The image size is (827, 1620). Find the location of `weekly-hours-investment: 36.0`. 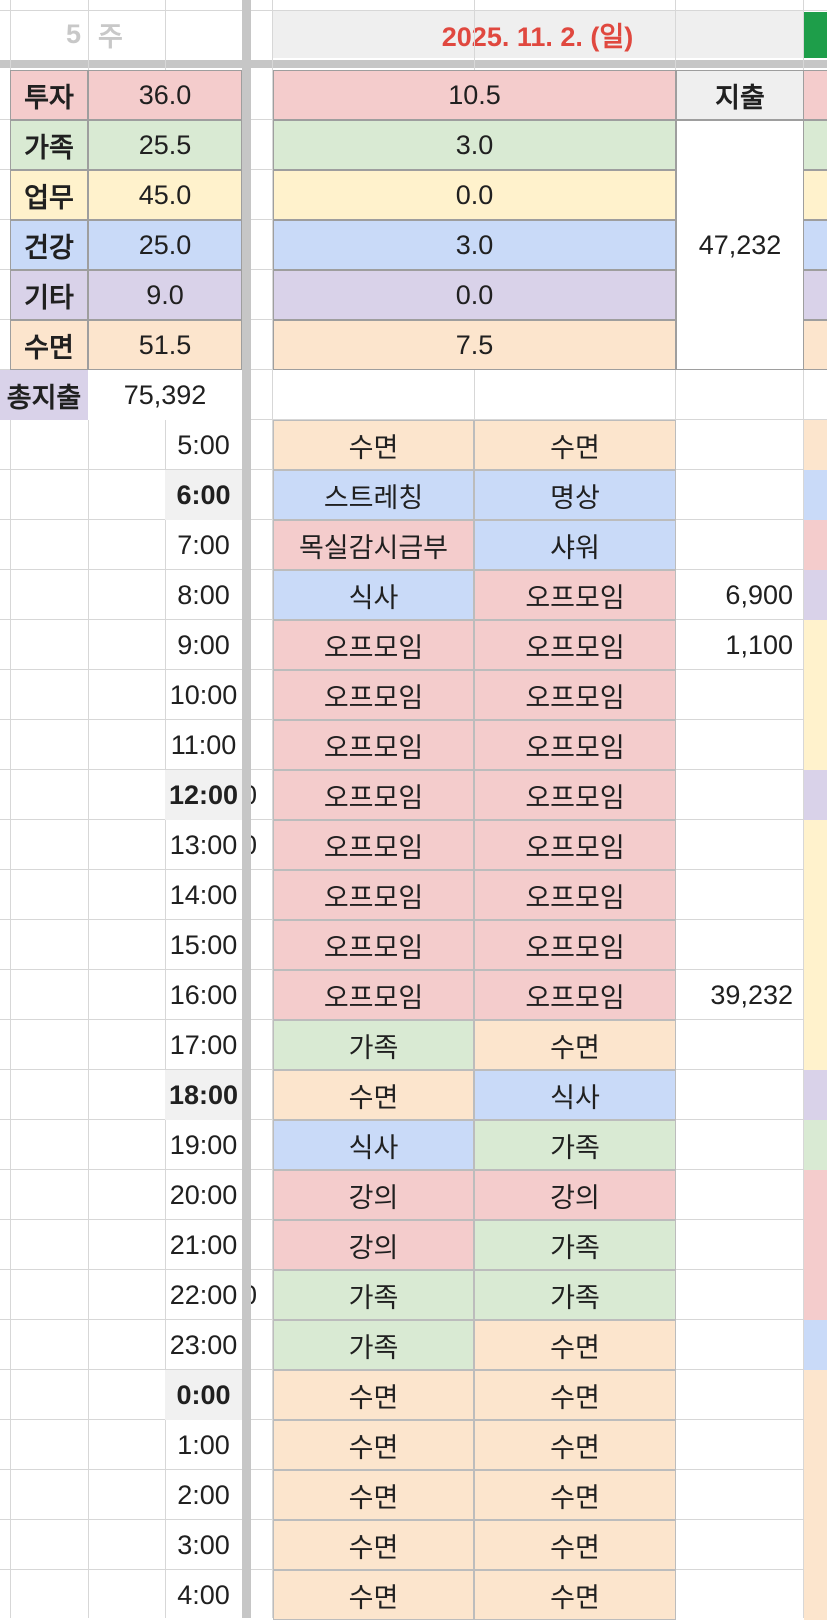

weekly-hours-investment: 36.0 is located at coordinates (165, 95).